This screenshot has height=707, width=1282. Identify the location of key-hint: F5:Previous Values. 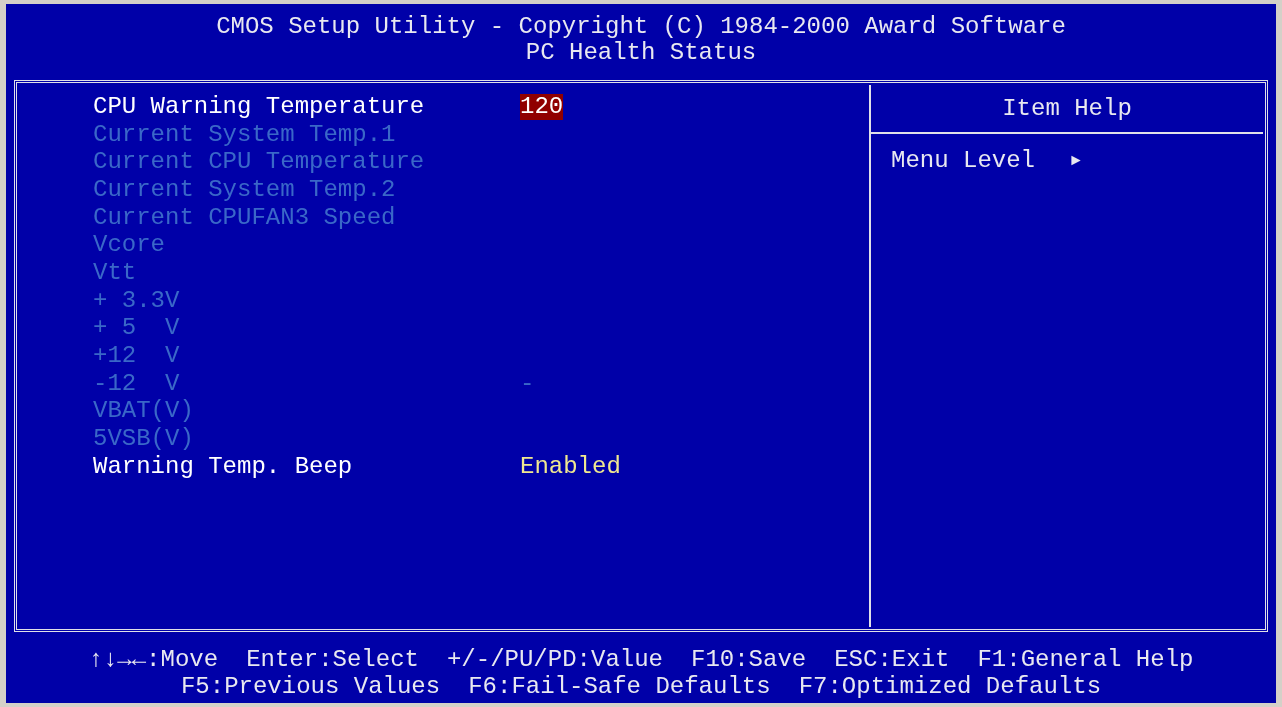
(310, 686).